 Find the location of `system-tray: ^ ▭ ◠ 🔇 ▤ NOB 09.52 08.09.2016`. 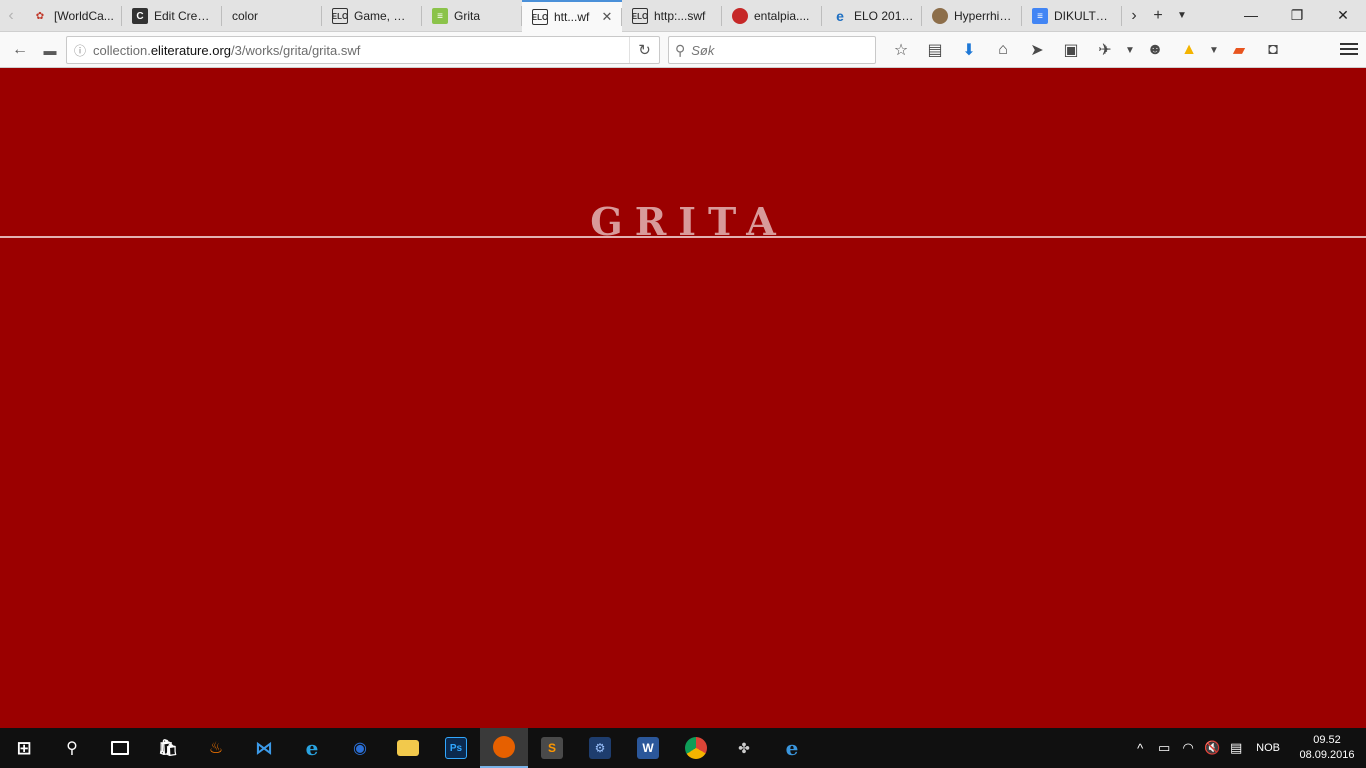

system-tray: ^ ▭ ◠ 🔇 ▤ NOB 09.52 08.09.2016 is located at coordinates (1247, 748).